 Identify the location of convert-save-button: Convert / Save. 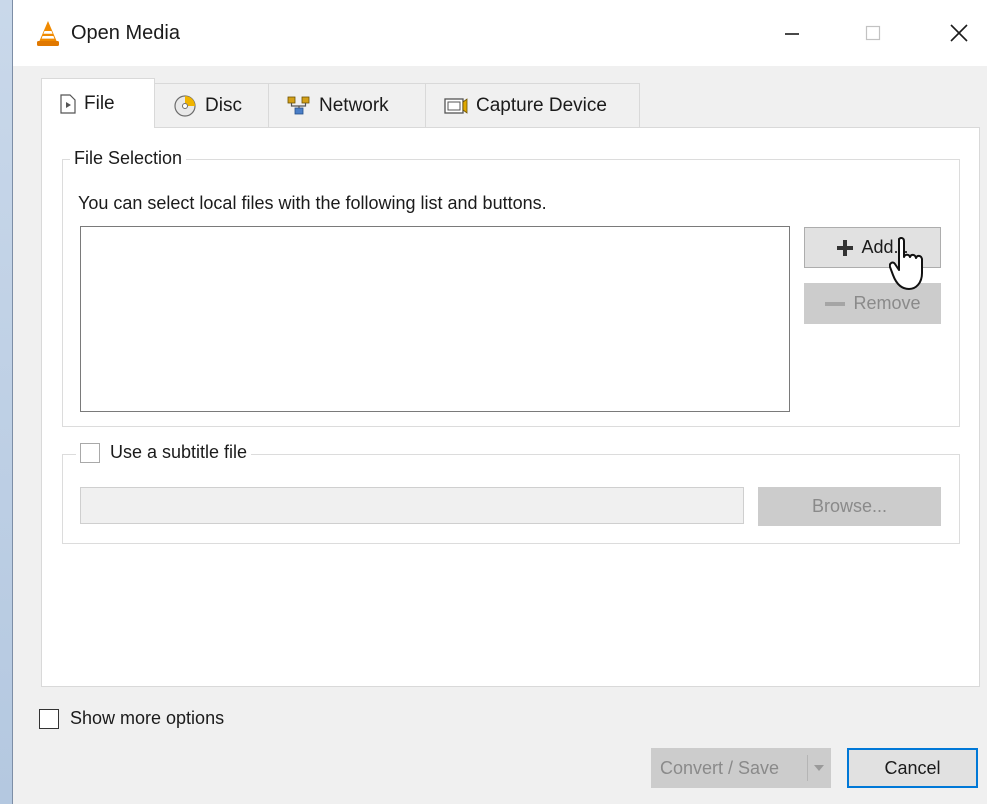
(741, 768).